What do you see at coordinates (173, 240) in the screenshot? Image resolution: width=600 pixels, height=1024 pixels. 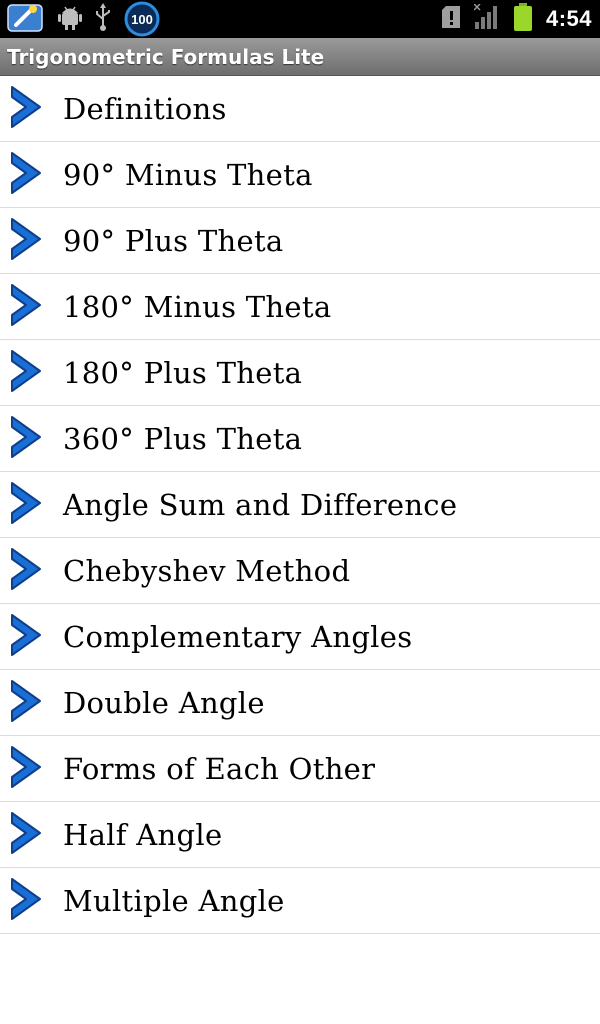 I see `list-item-label: 90° Plus Theta` at bounding box center [173, 240].